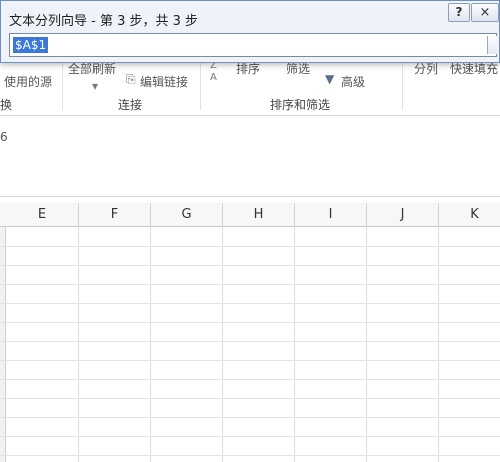 This screenshot has height=462, width=500. Describe the element at coordinates (300, 105) in the screenshot. I see `group-label-sort-filter: 排序和筛选` at that location.